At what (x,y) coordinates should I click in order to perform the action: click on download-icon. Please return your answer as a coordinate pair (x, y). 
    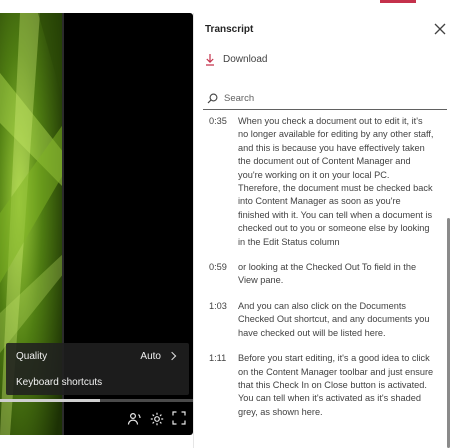
    Looking at the image, I should click on (210, 60).